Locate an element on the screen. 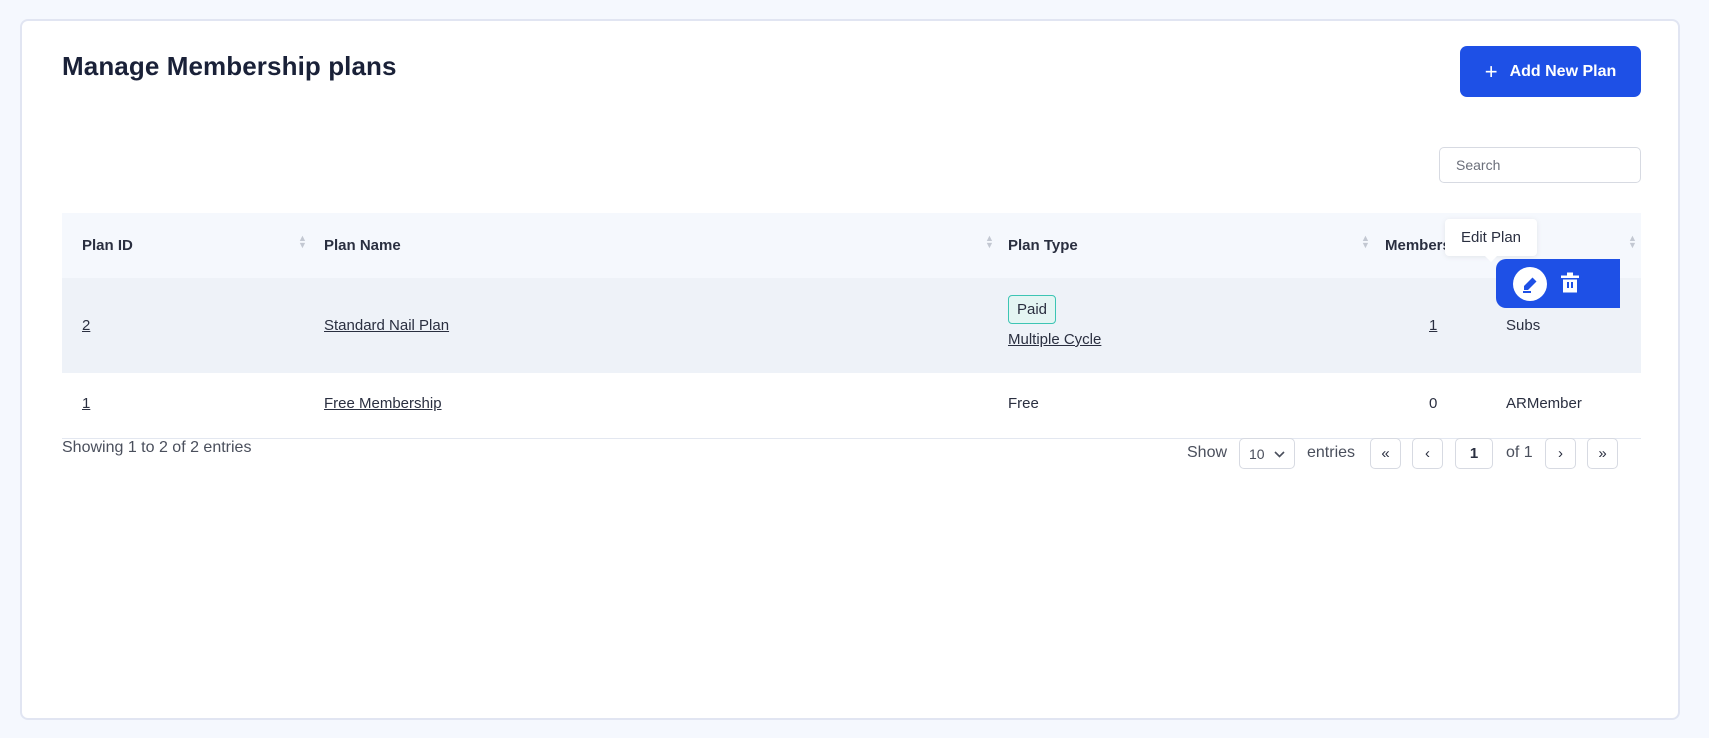 The image size is (1709, 738). column-label: Plan ID is located at coordinates (107, 245).